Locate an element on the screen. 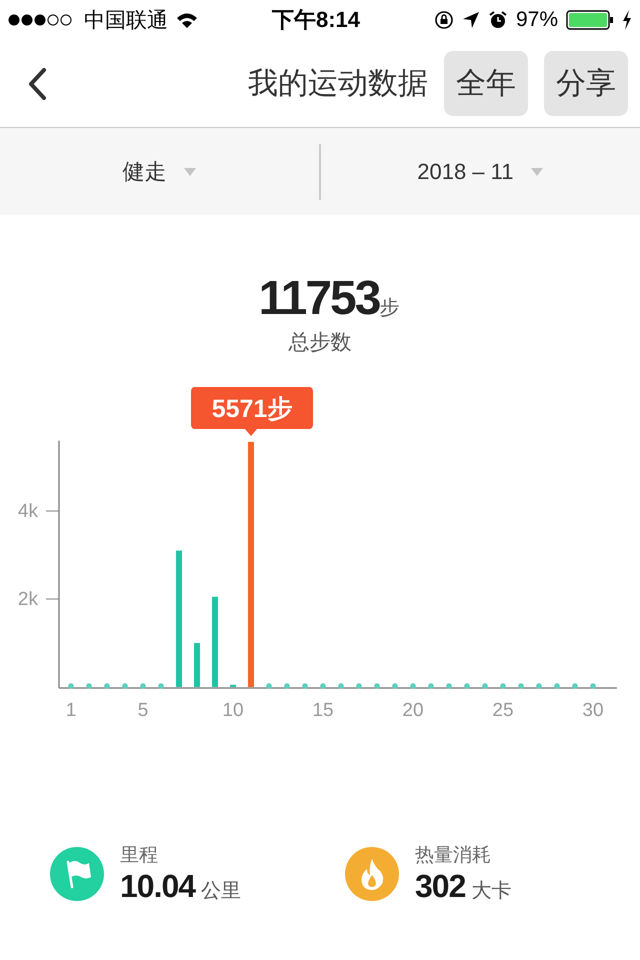  stat-label: 热量消耗 is located at coordinates (453, 856).